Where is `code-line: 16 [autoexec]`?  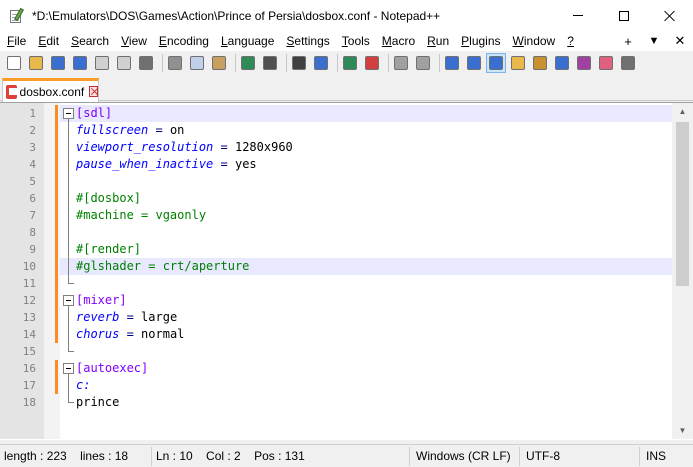 code-line: 16 [autoexec] is located at coordinates (346, 368).